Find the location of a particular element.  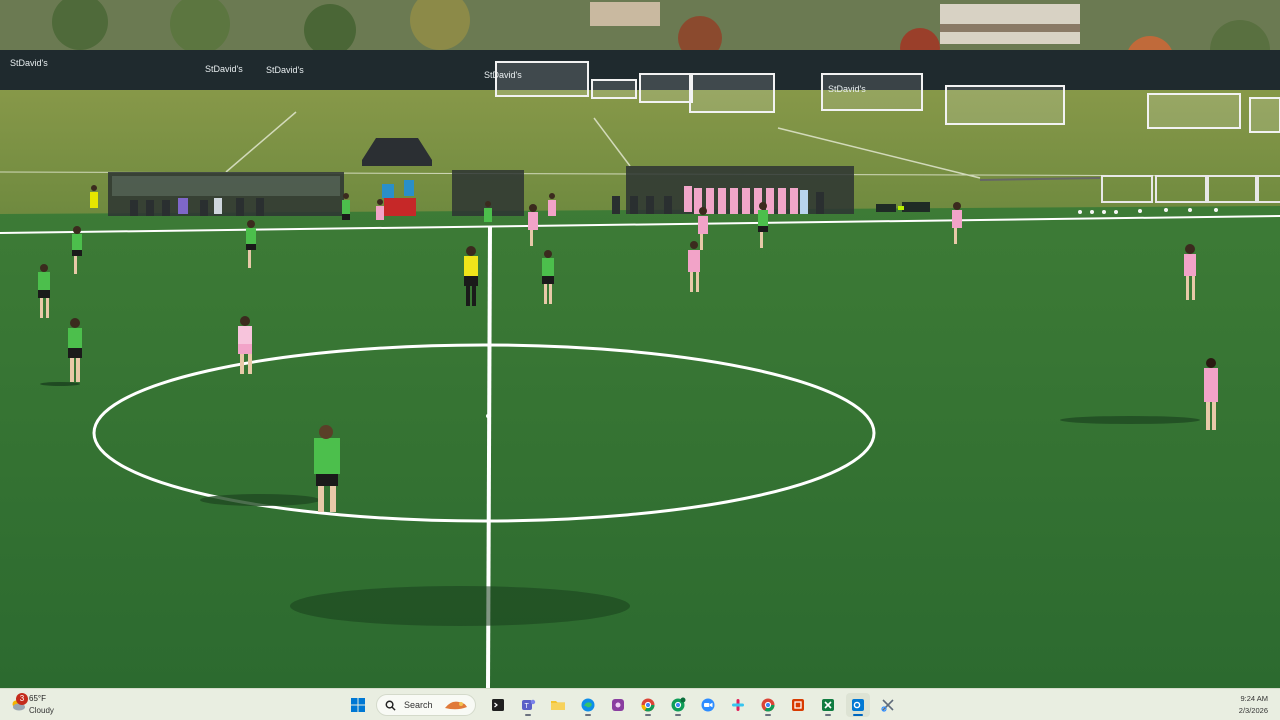

weather-condition: Cloudy is located at coordinates (41, 710).